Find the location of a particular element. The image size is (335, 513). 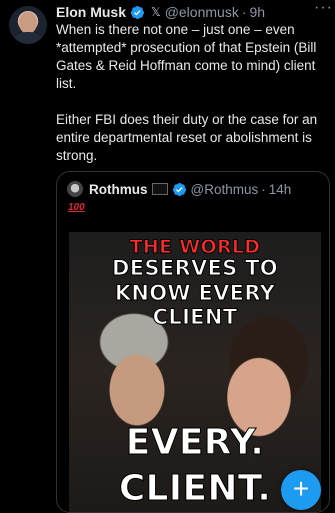

image-text-line-2: DESERVES TO is located at coordinates (195, 268).